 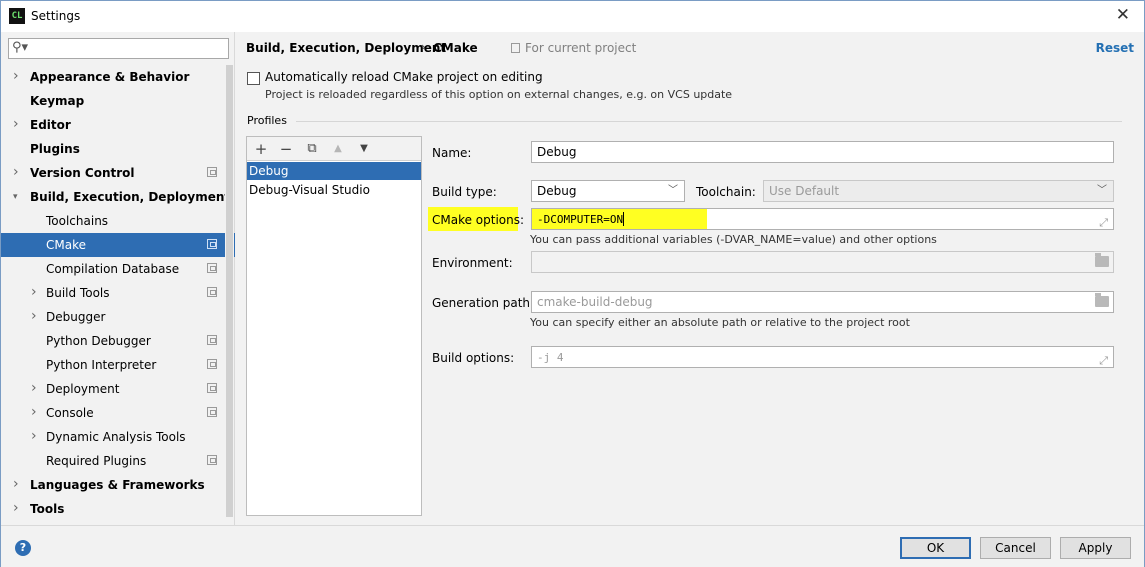 What do you see at coordinates (572, 546) in the screenshot?
I see `dialog-footer: ? OK Cancel Apply` at bounding box center [572, 546].